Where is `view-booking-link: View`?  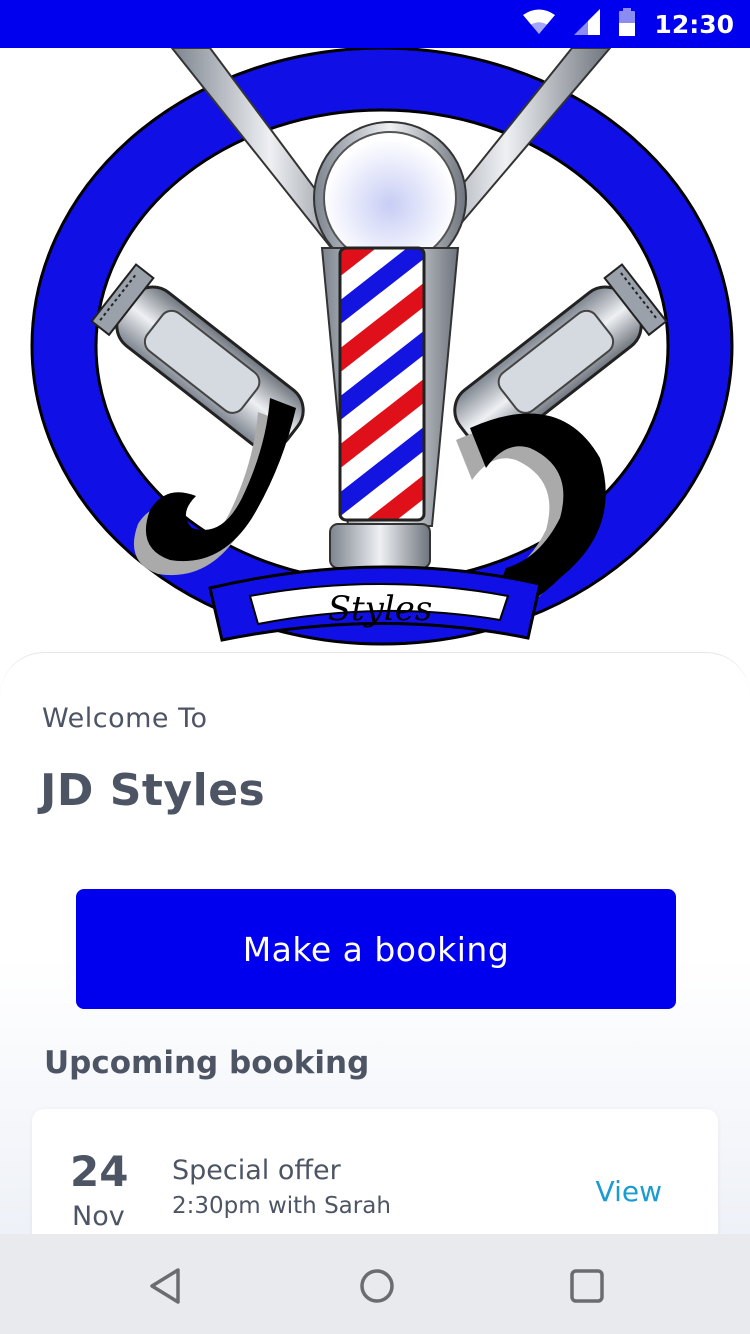
view-booking-link: View is located at coordinates (629, 1191).